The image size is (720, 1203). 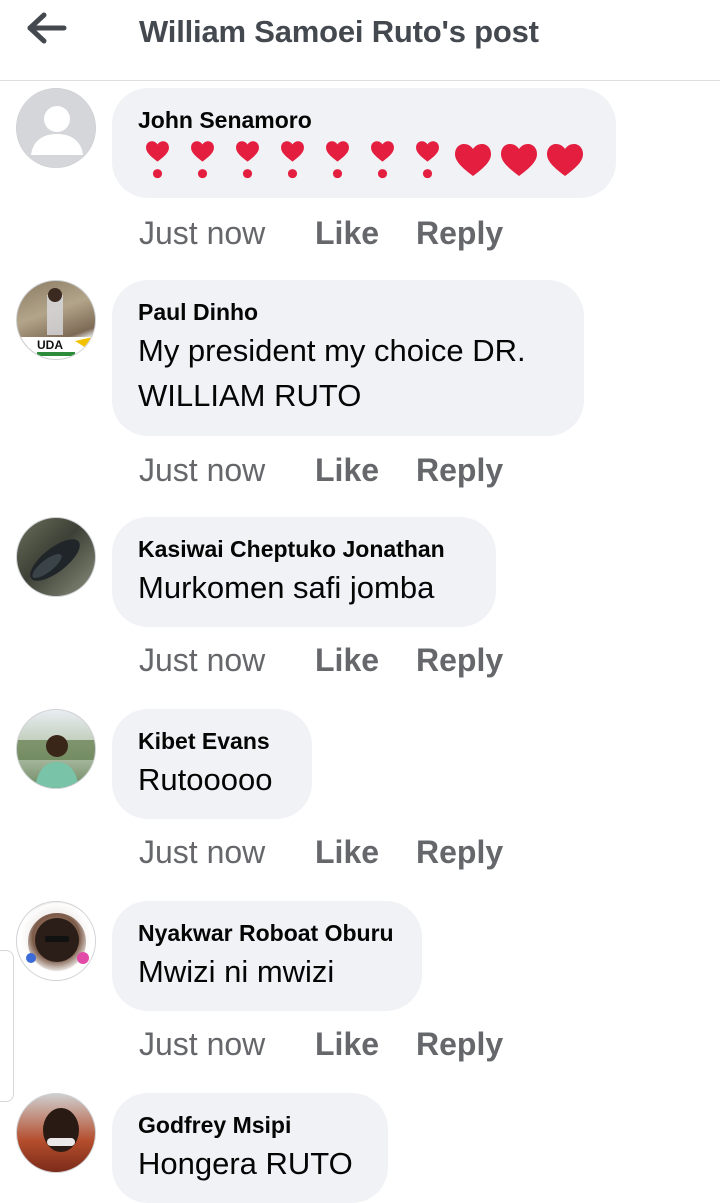 I want to click on comment-text: Mwizi ni mwizi, so click(x=236, y=971).